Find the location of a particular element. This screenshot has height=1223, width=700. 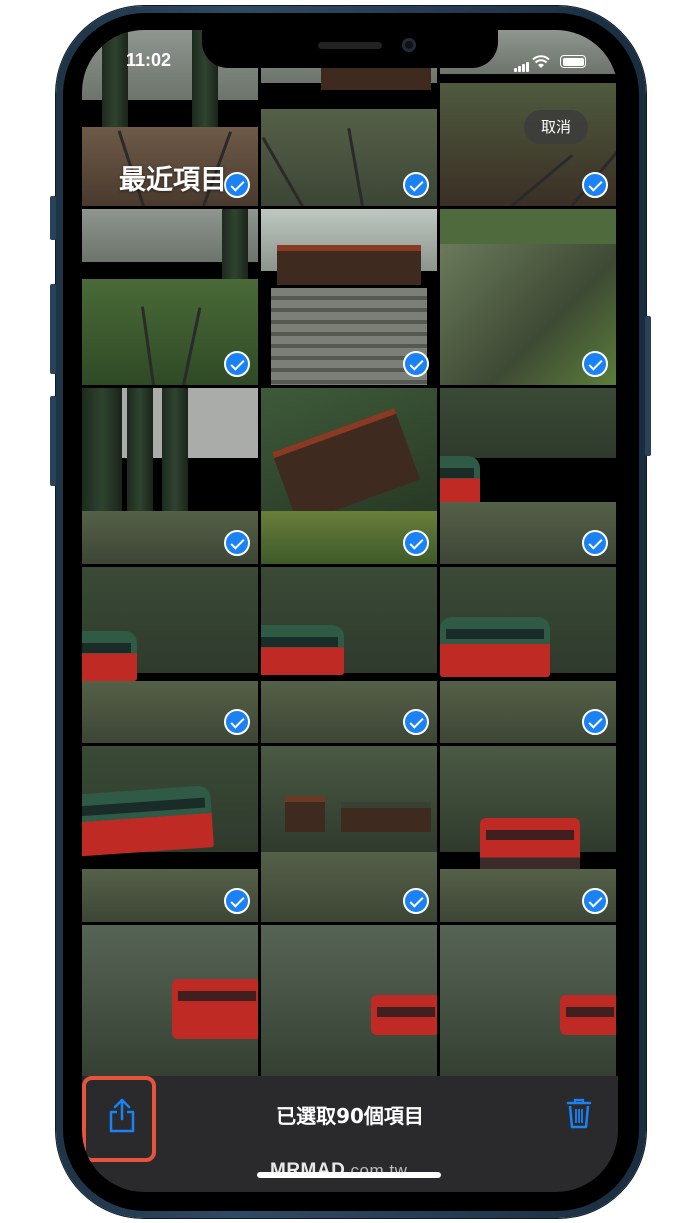

mute-switch is located at coordinates (53, 218).